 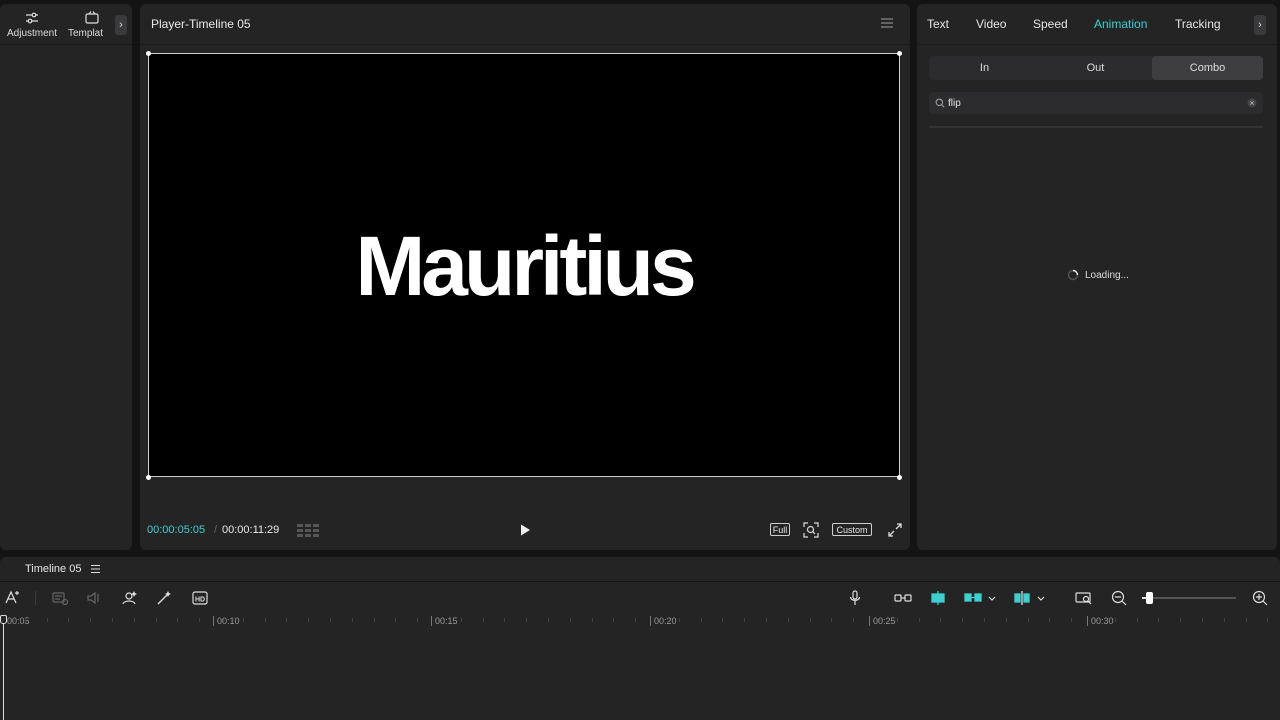 I want to click on tabs-more-button: ›, so click(x=1260, y=25).